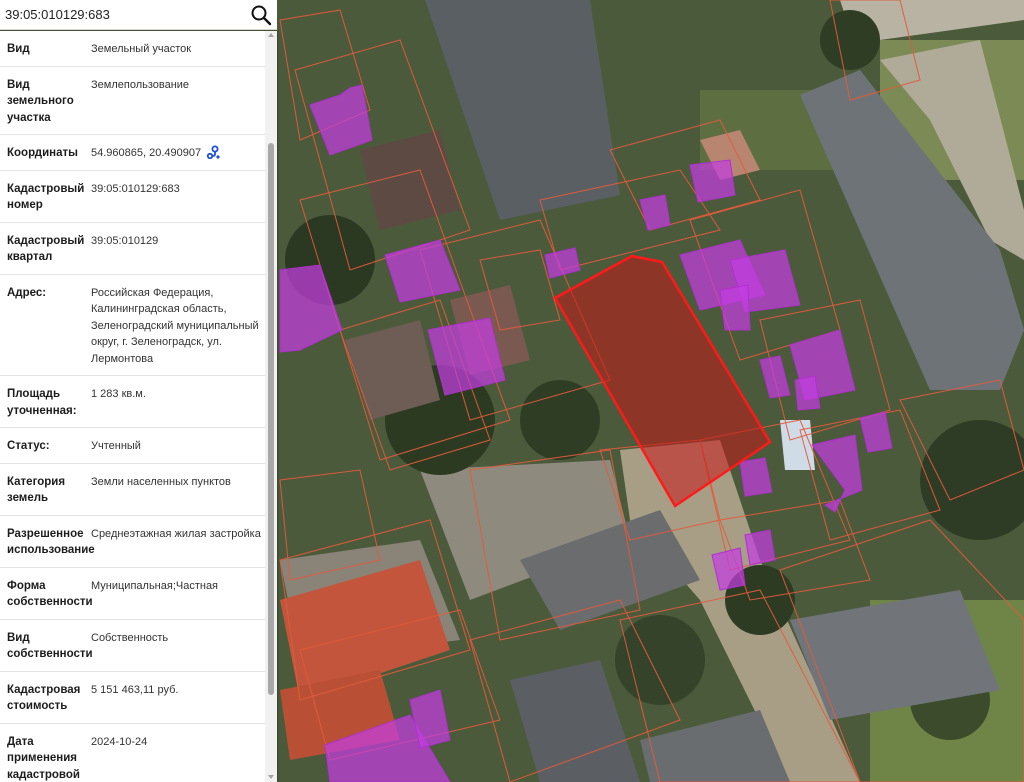  Describe the element at coordinates (51, 542) in the screenshot. I see `info-row-label: Разрешенное использование` at that location.